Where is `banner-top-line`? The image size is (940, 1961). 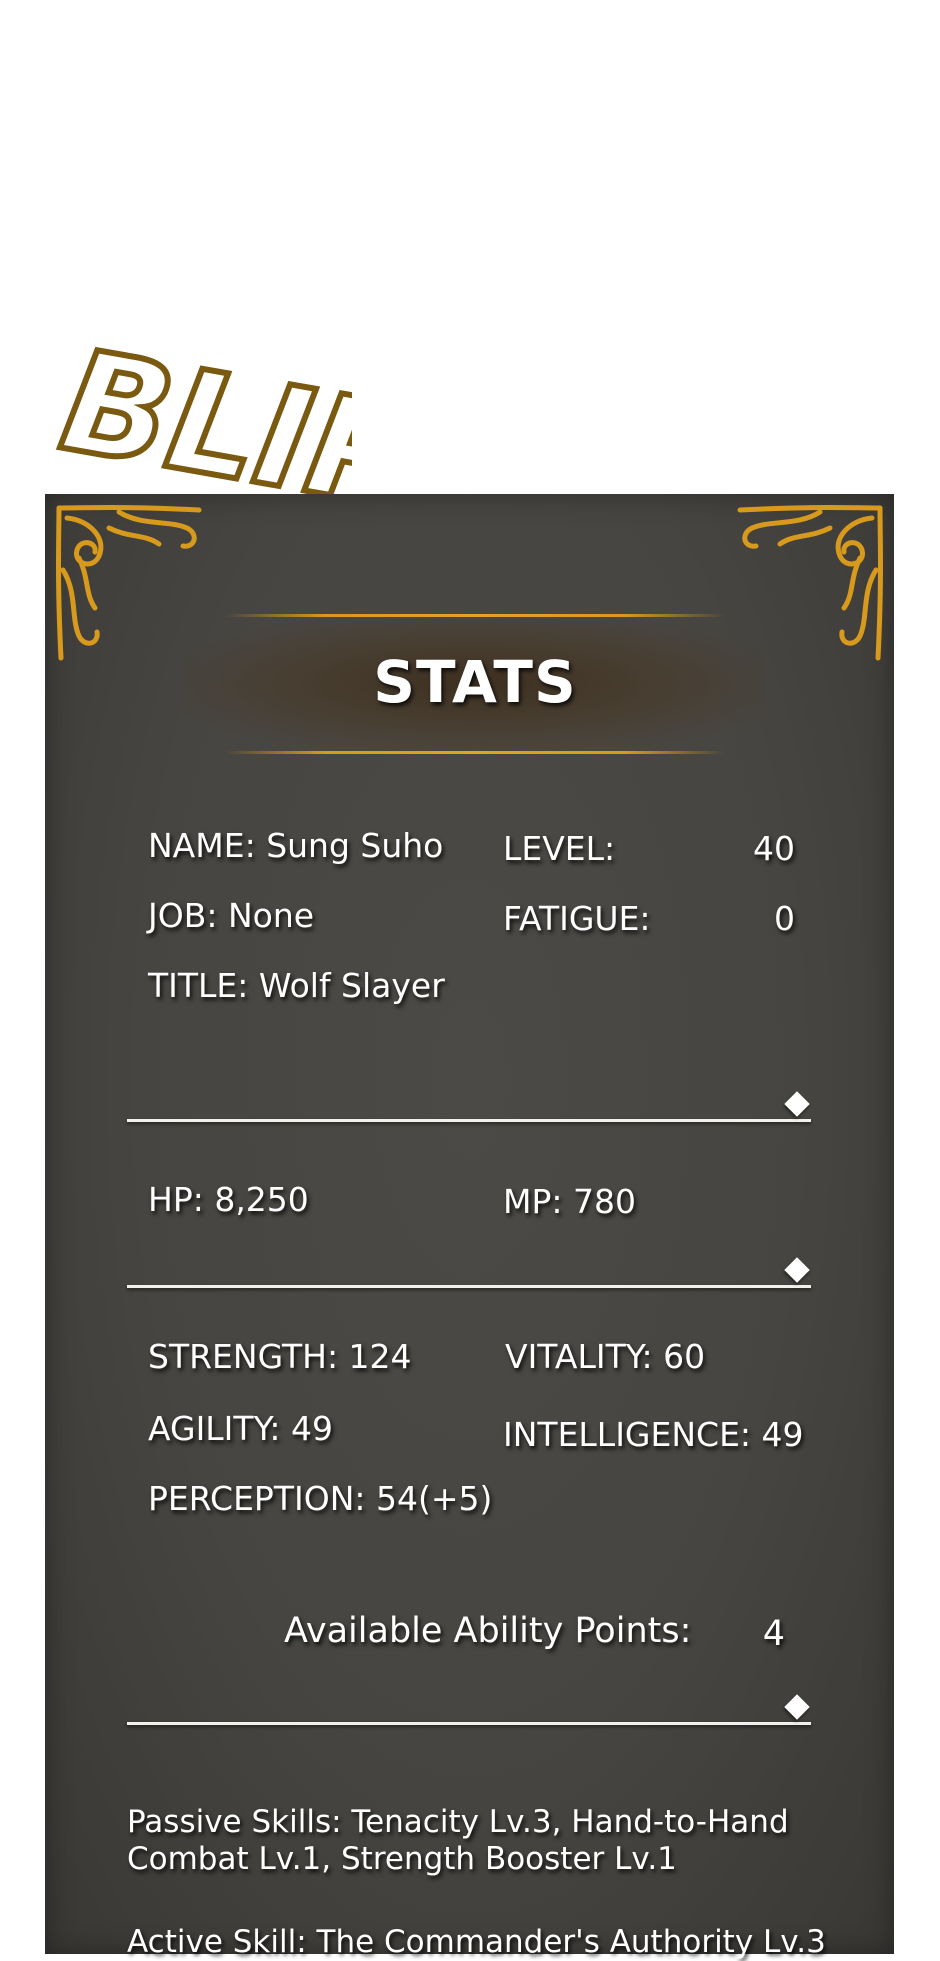
banner-top-line is located at coordinates (475, 615).